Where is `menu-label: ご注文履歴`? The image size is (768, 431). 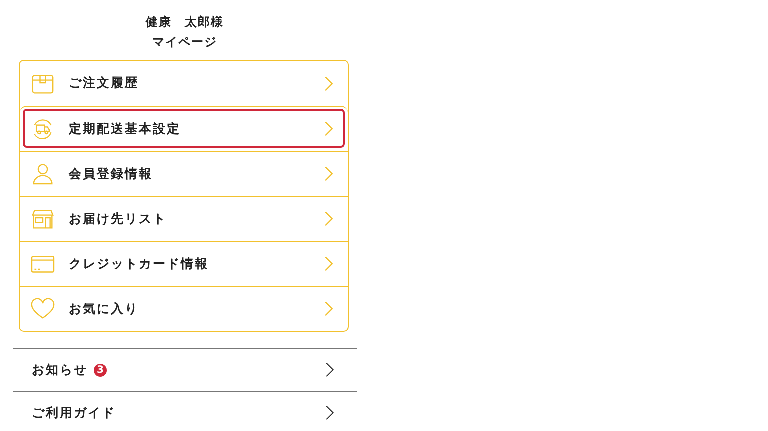 menu-label: ご注文履歴 is located at coordinates (104, 83).